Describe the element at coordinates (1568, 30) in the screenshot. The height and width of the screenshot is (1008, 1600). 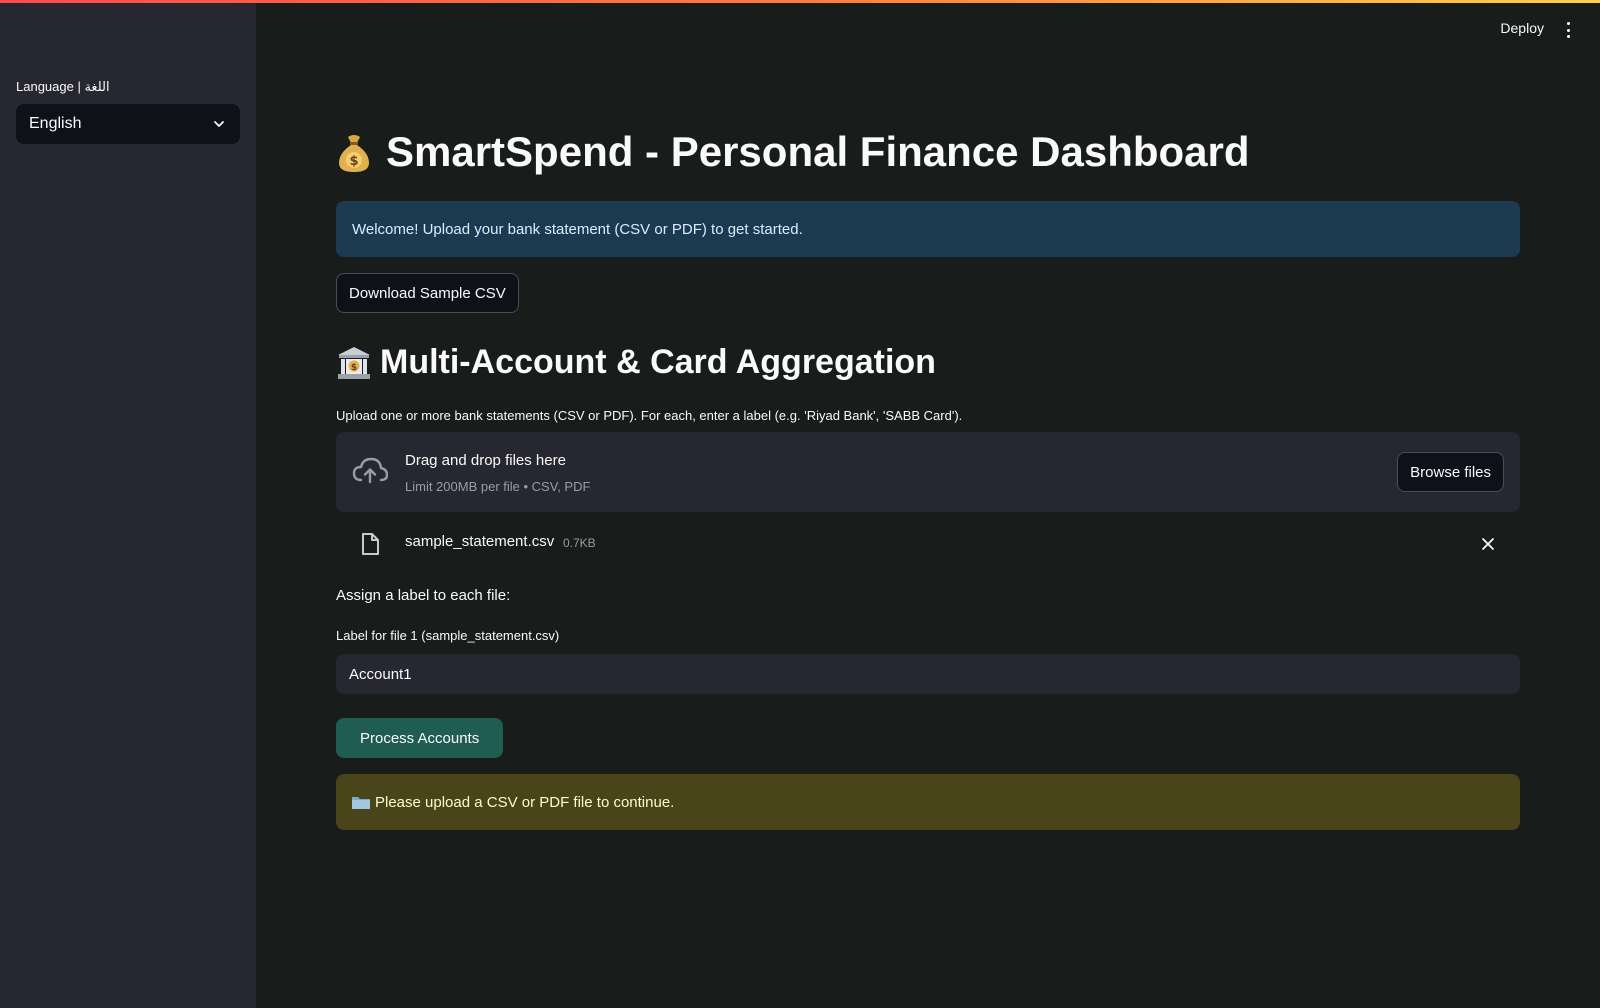
I see `kebab-menu-icon` at that location.